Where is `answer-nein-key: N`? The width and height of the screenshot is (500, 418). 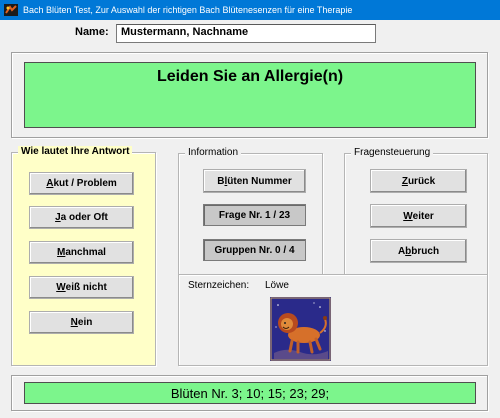
answer-nein-key: N is located at coordinates (74, 322).